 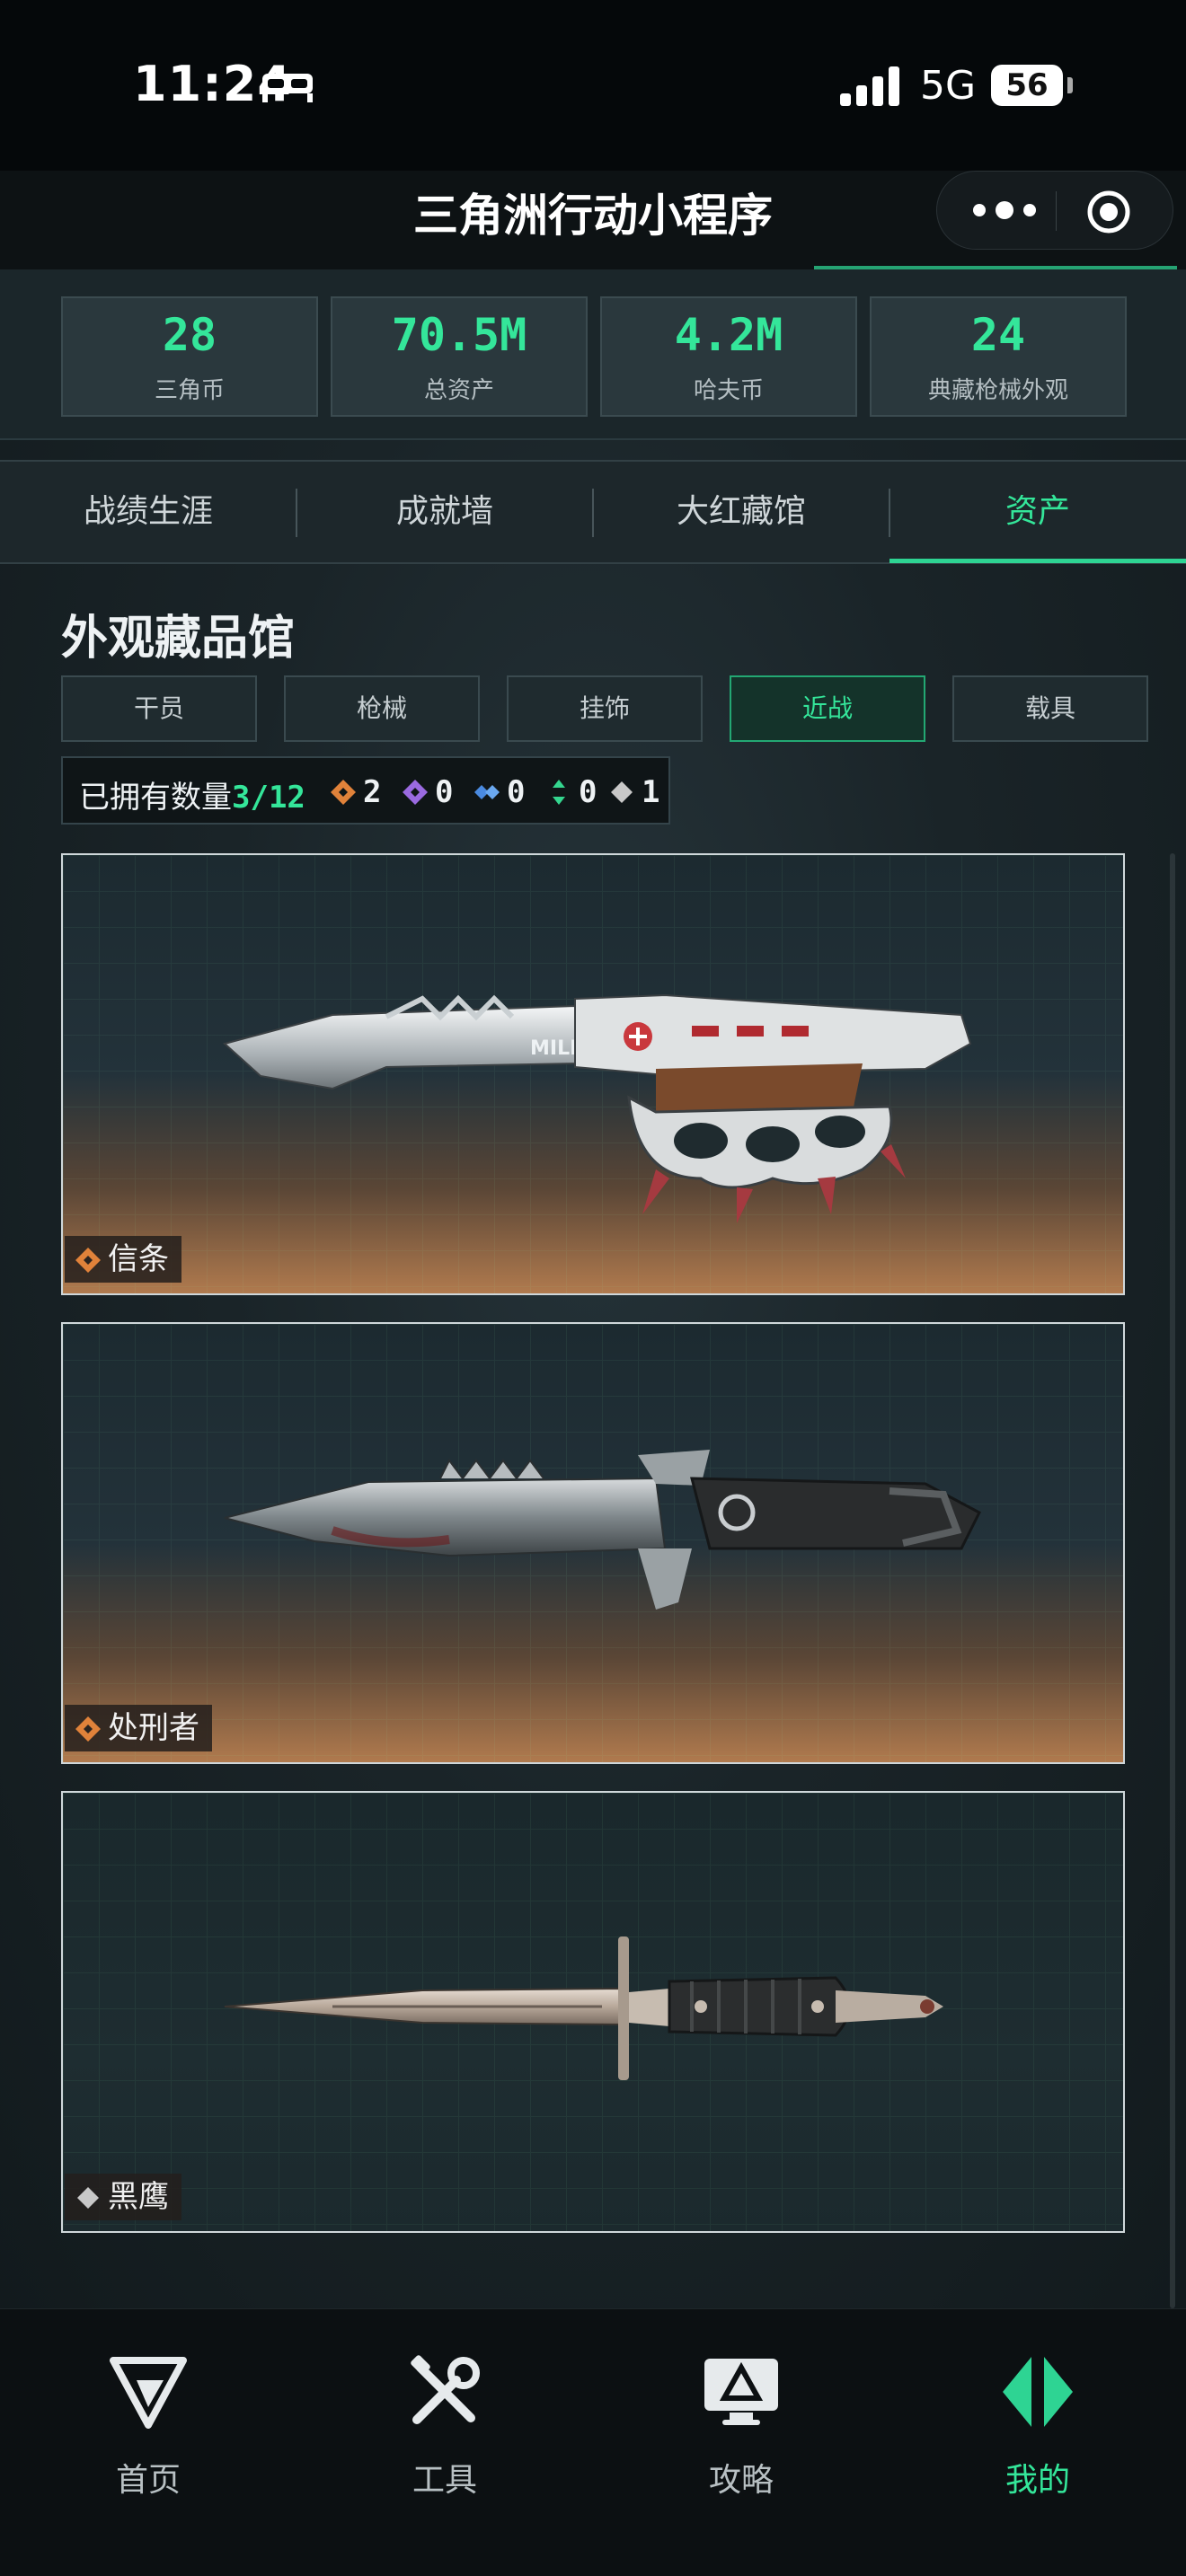 I want to click on owned-label-wrap: 已拥有数量3/12, so click(x=192, y=794).